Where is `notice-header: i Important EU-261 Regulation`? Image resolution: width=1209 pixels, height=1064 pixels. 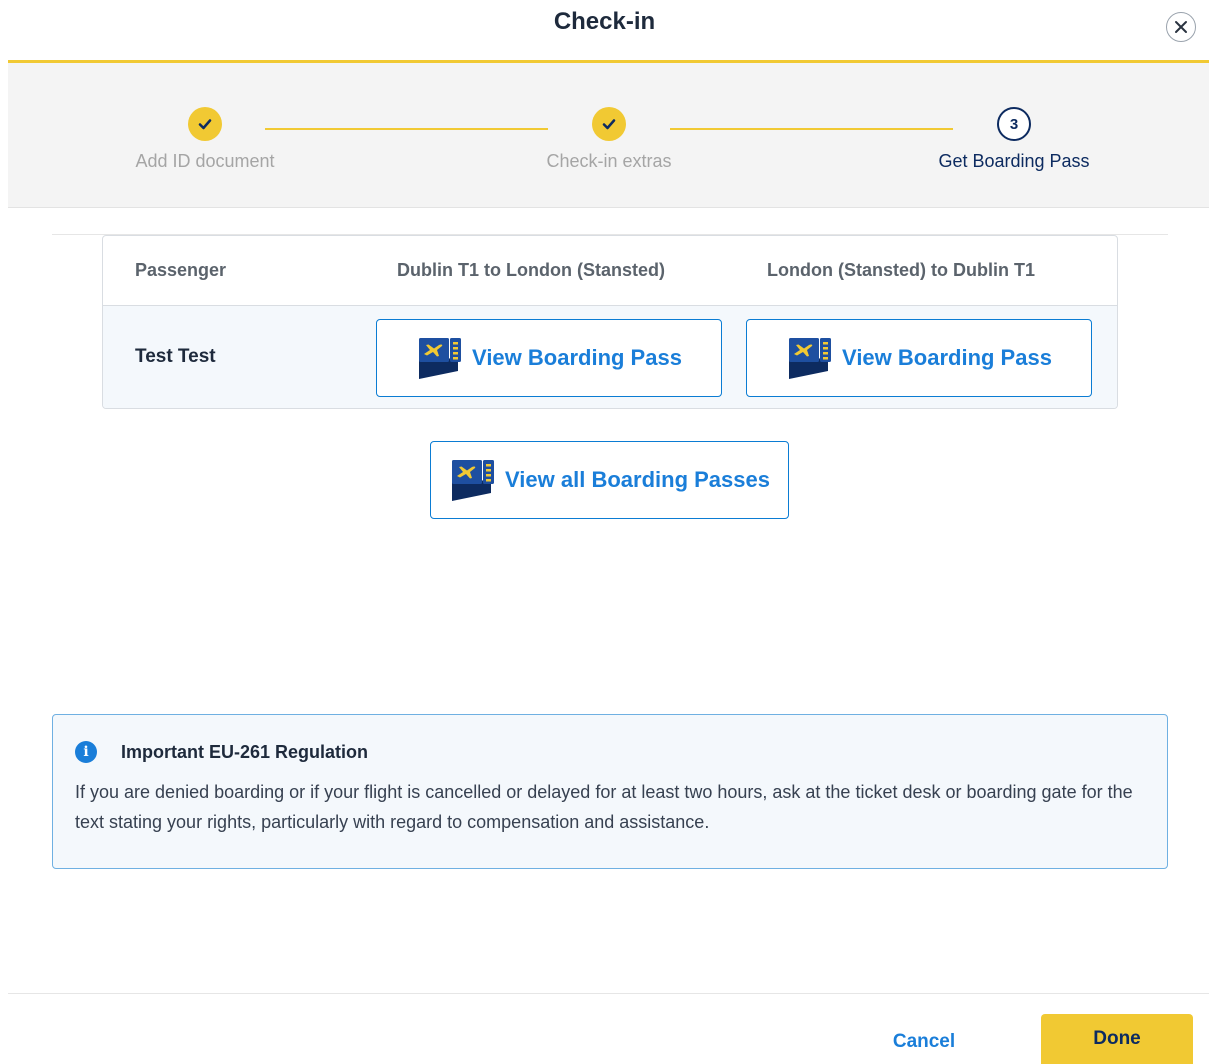
notice-header: i Important EU-261 Regulation is located at coordinates (221, 752).